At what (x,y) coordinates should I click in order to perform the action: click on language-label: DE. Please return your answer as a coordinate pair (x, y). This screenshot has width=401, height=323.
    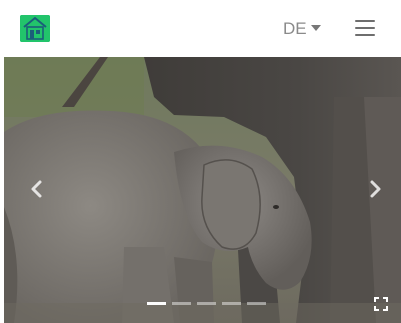
    Looking at the image, I should click on (295, 28).